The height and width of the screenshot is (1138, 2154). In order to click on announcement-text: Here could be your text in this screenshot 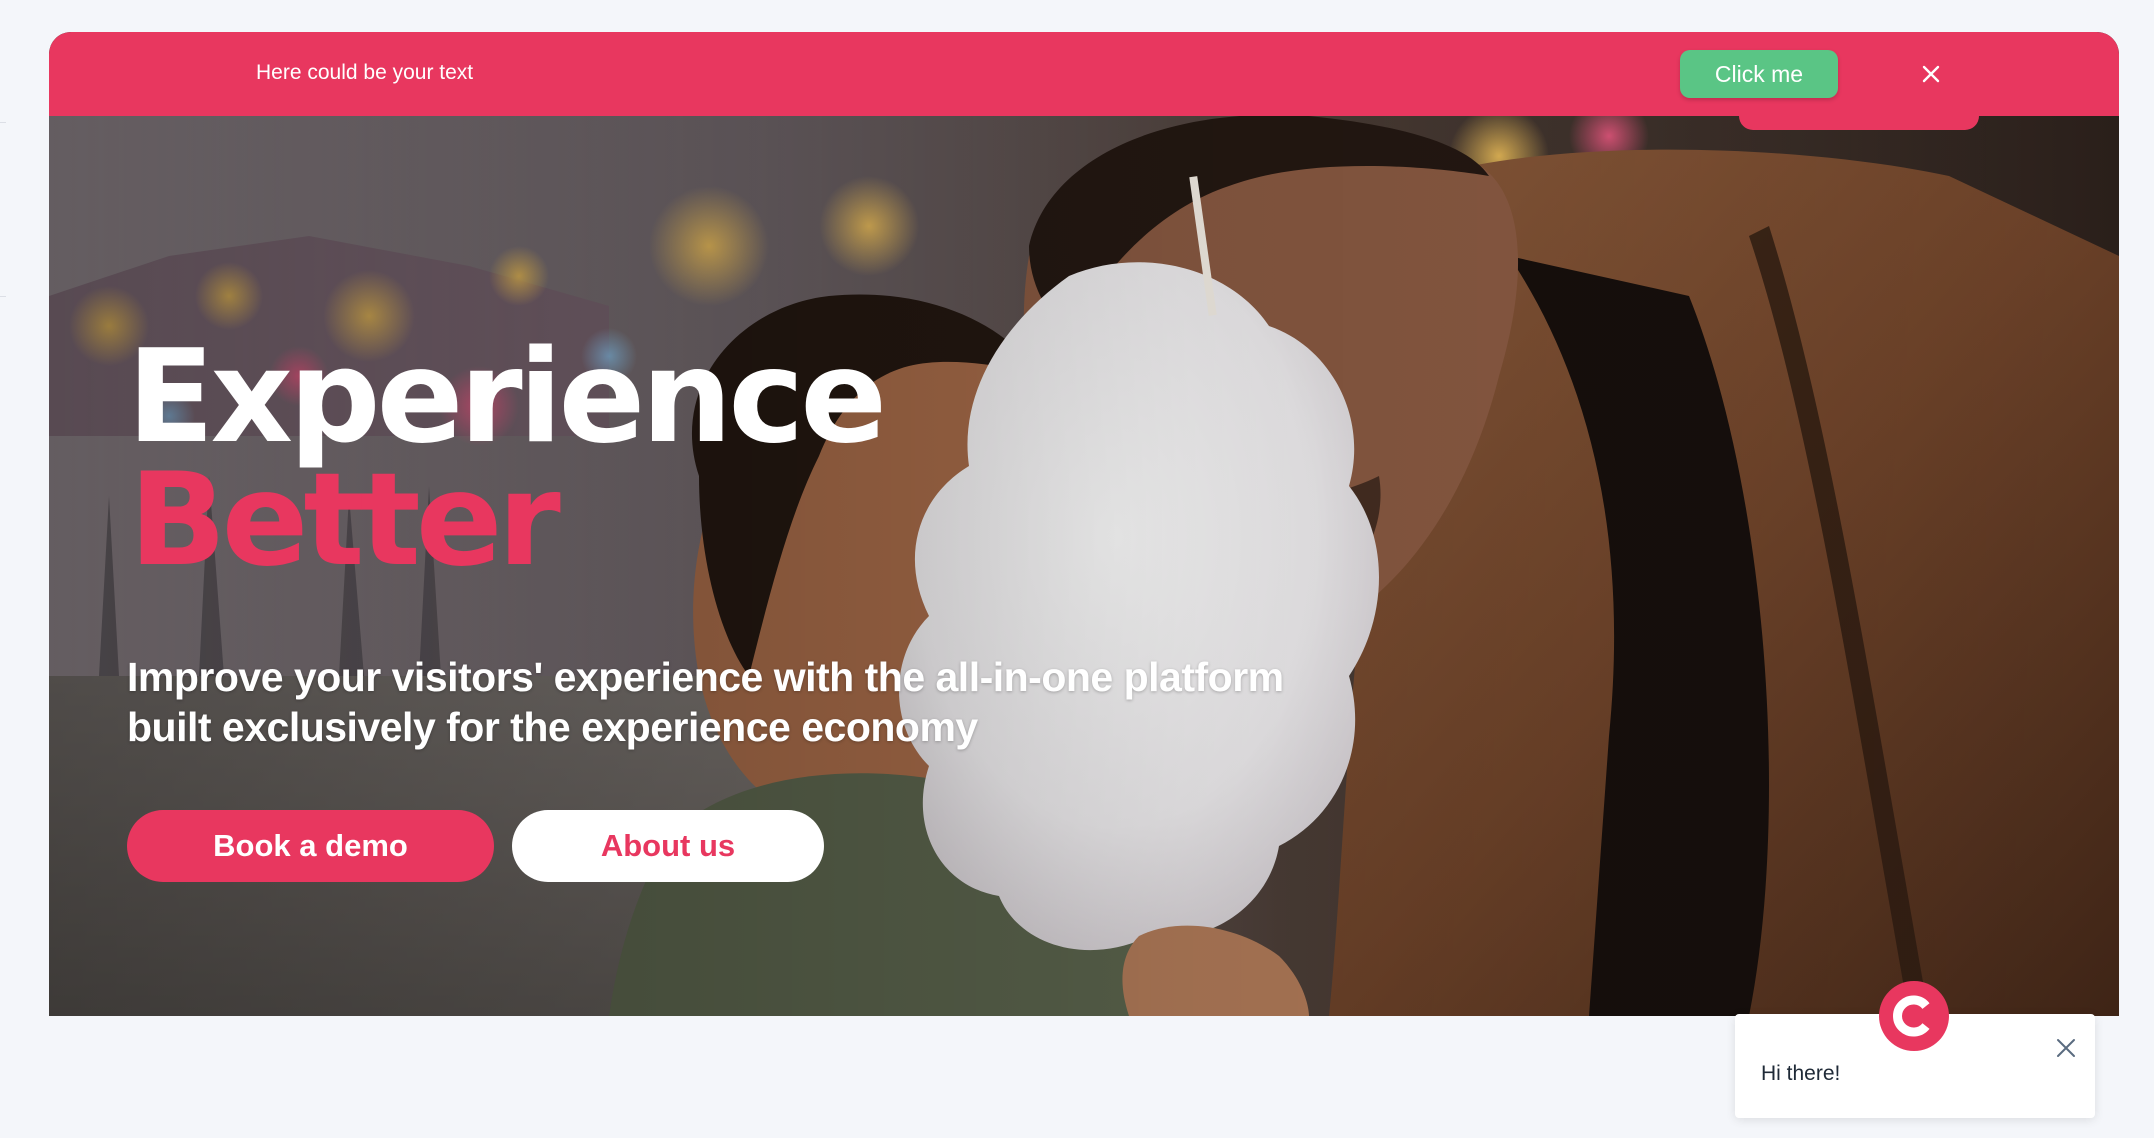, I will do `click(365, 72)`.